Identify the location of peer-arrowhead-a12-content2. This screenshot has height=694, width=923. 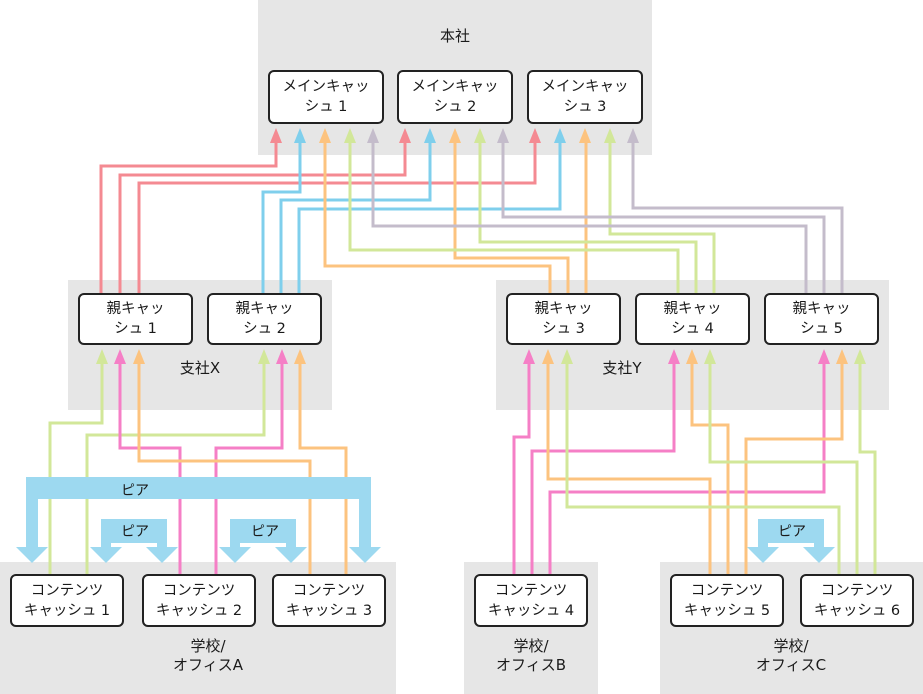
(162, 555).